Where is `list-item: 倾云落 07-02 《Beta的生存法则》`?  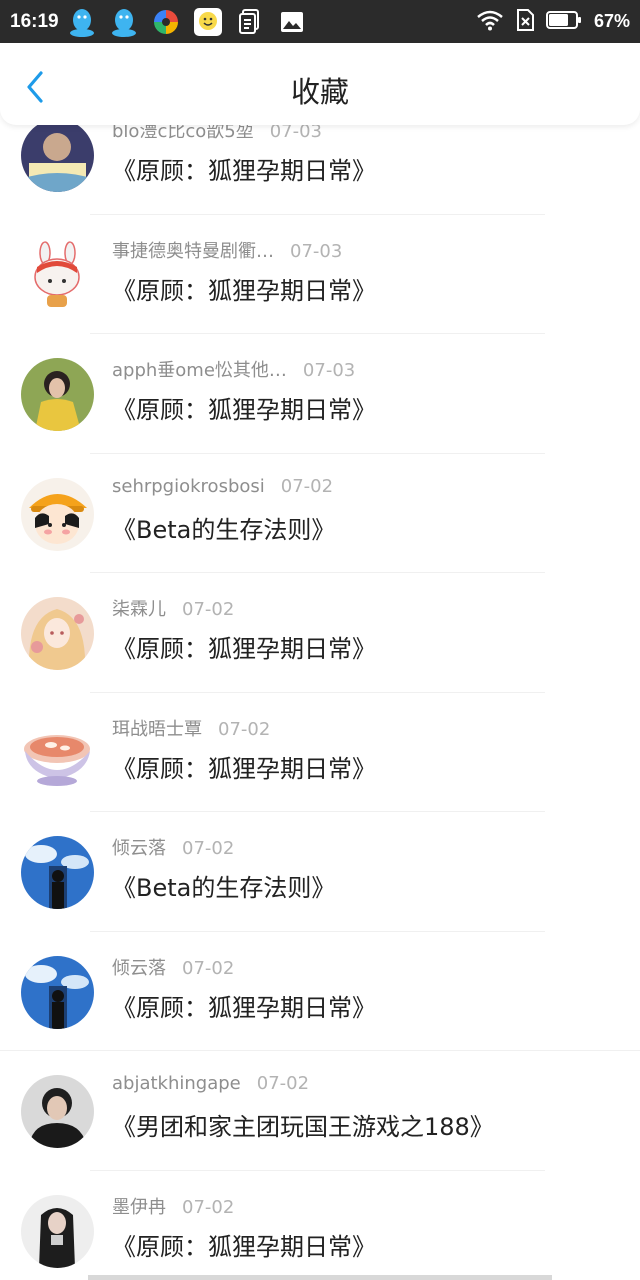 list-item: 倾云落 07-02 《Beta的生存法则》 is located at coordinates (320, 872).